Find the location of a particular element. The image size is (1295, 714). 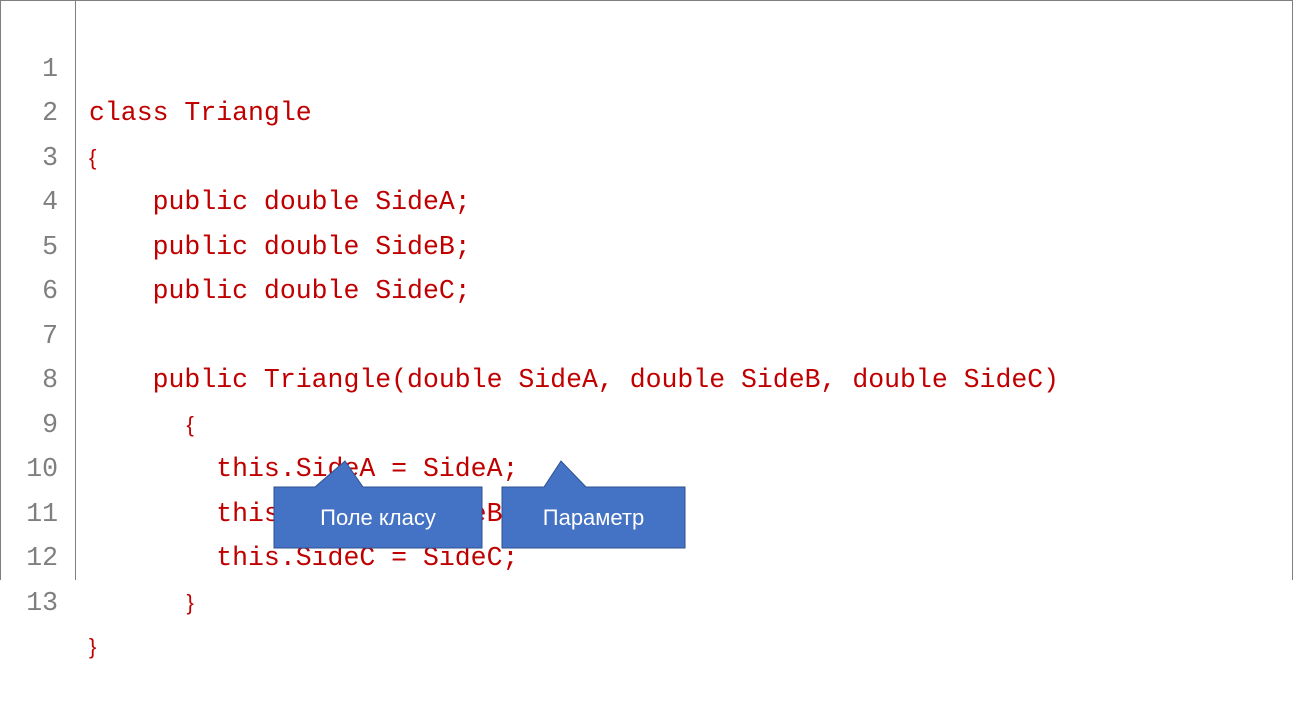

field-callout: Поле класу is located at coordinates (378, 517).